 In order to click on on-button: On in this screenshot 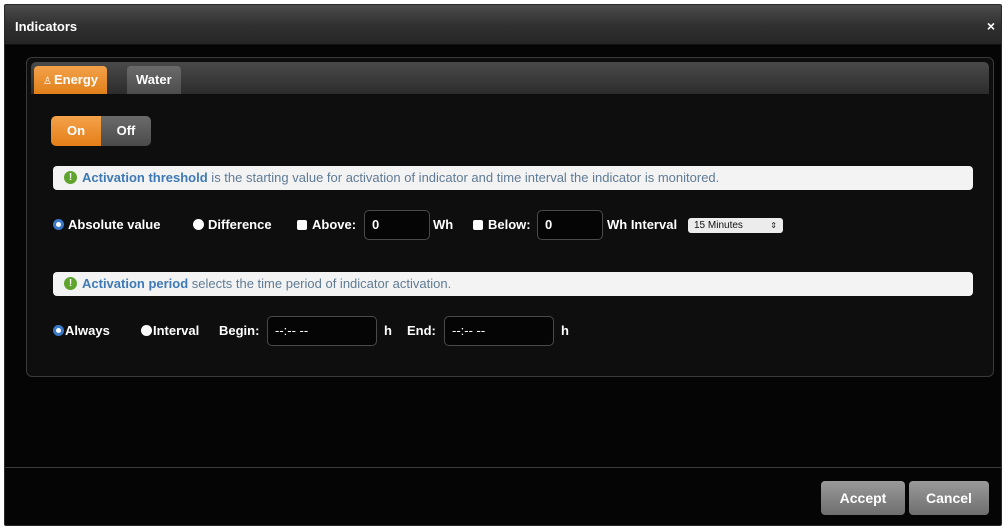, I will do `click(76, 131)`.